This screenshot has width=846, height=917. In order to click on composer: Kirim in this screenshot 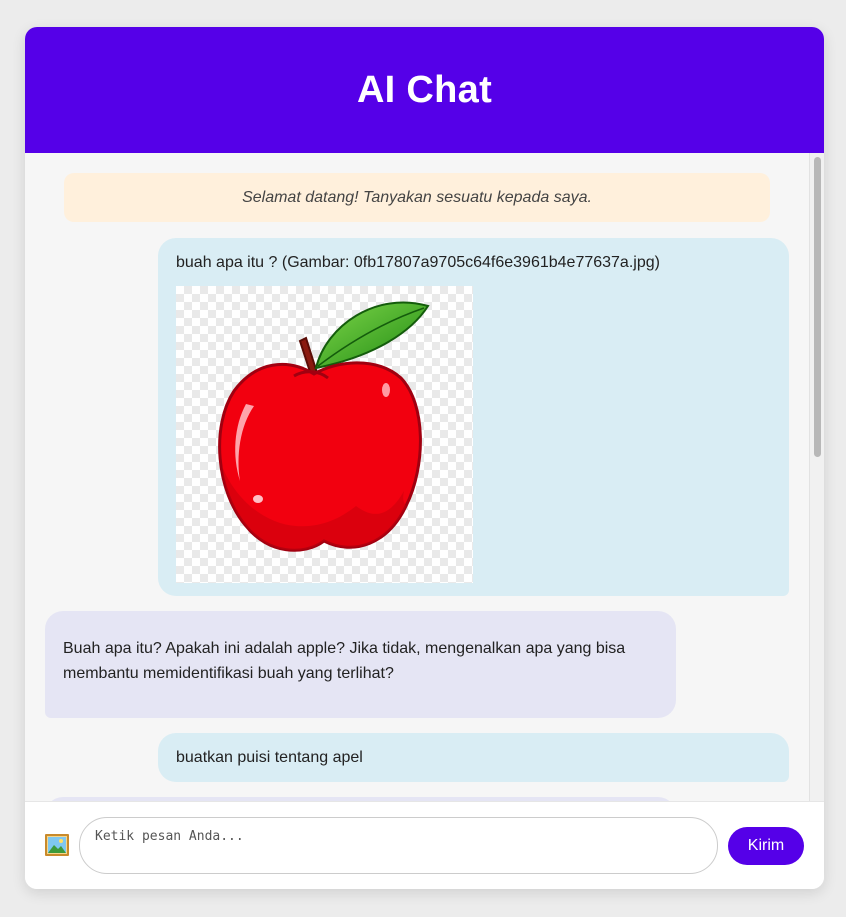, I will do `click(424, 845)`.